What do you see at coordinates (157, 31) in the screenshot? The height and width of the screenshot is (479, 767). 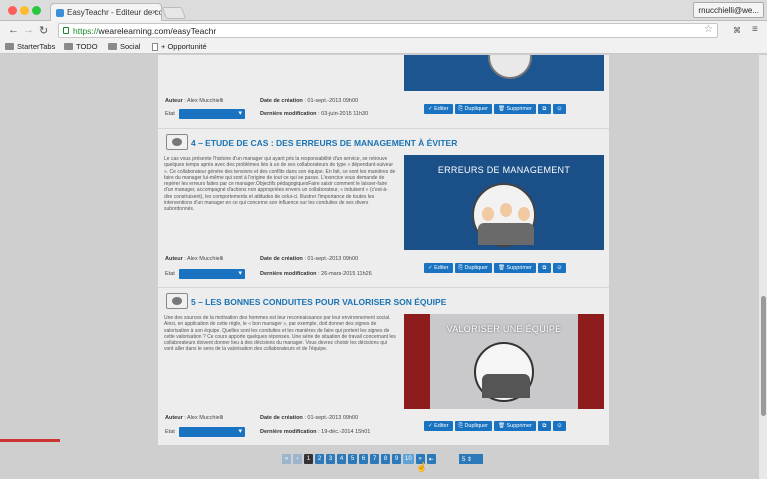 I see `url-text: wearelearning.com/easyTeachr` at bounding box center [157, 31].